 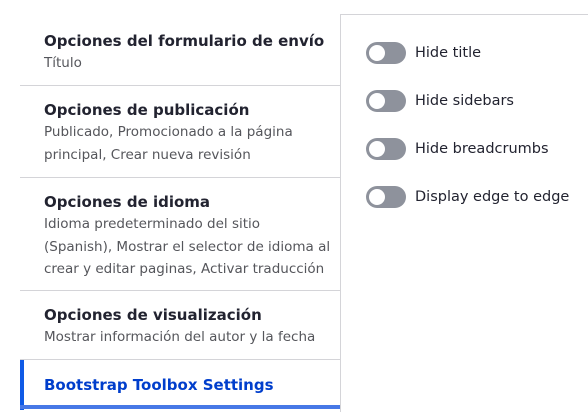 I want to click on tab-summary: Mostrar información del autor y la fecha, so click(x=180, y=337).